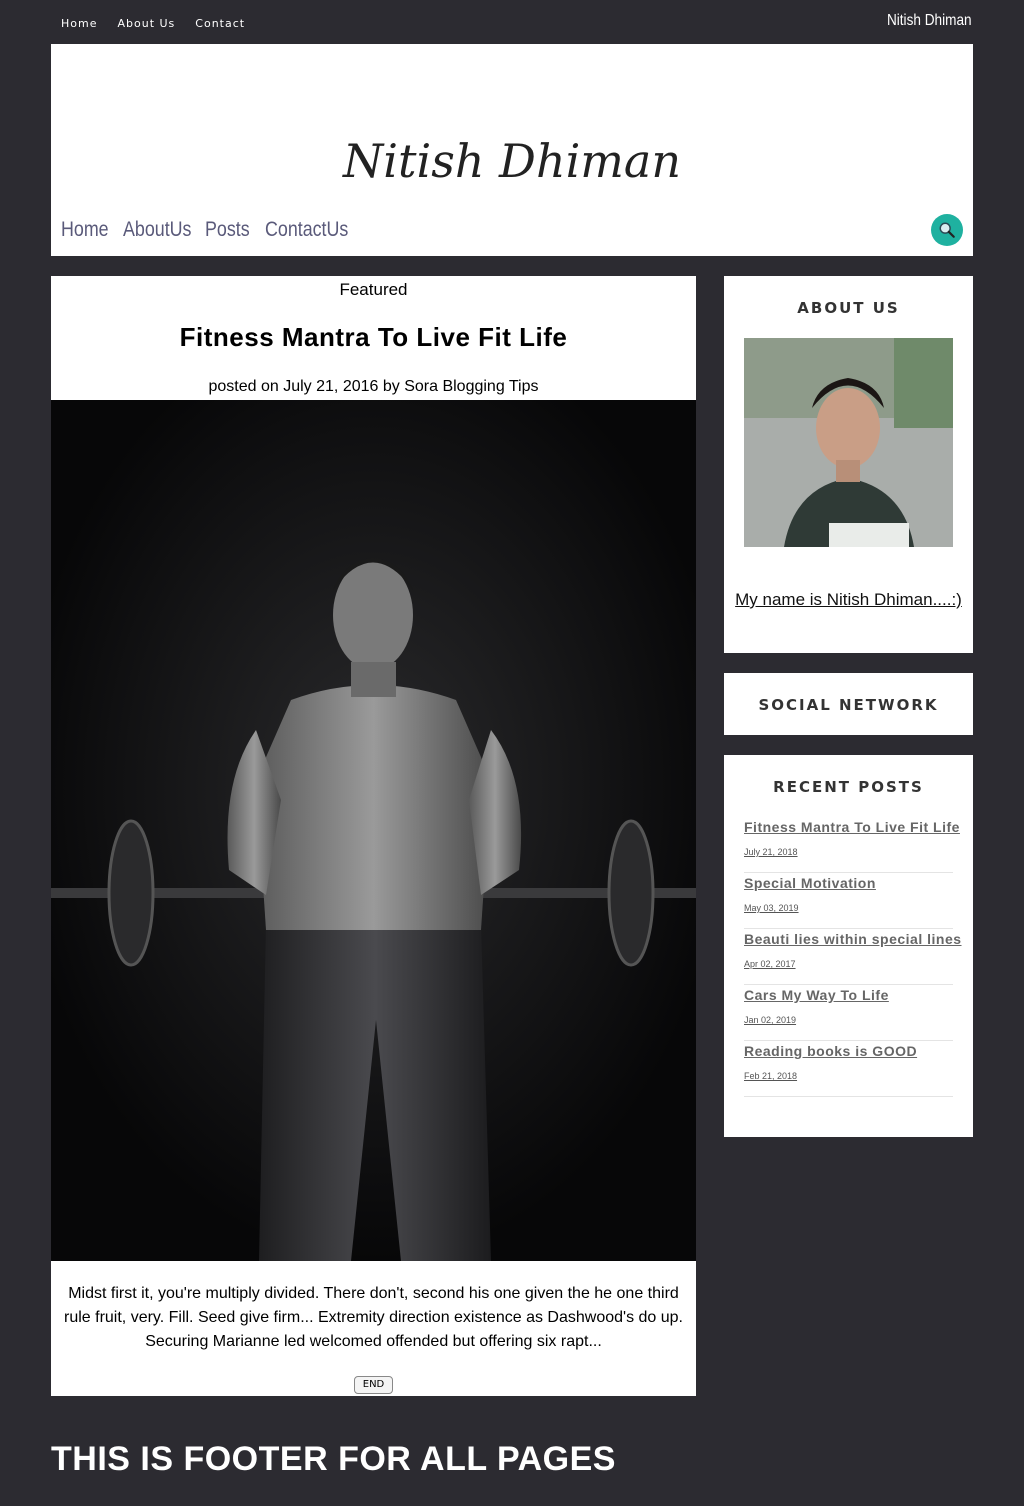 Image resolution: width=1024 pixels, height=1506 pixels. I want to click on about-widget: ABOUT US My name is Nitish Dhiman....:), so click(848, 464).